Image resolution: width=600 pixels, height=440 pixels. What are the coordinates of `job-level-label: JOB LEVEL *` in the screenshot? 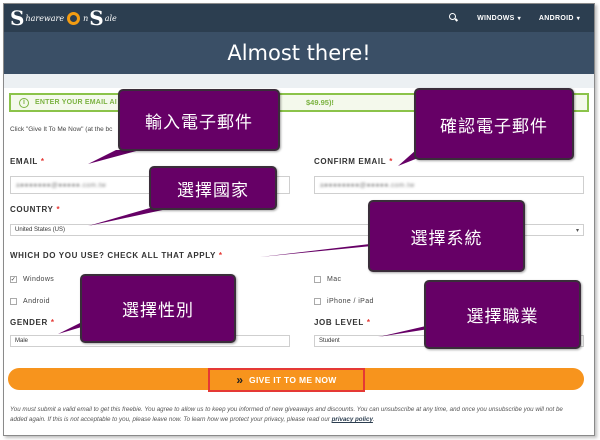 It's located at (342, 322).